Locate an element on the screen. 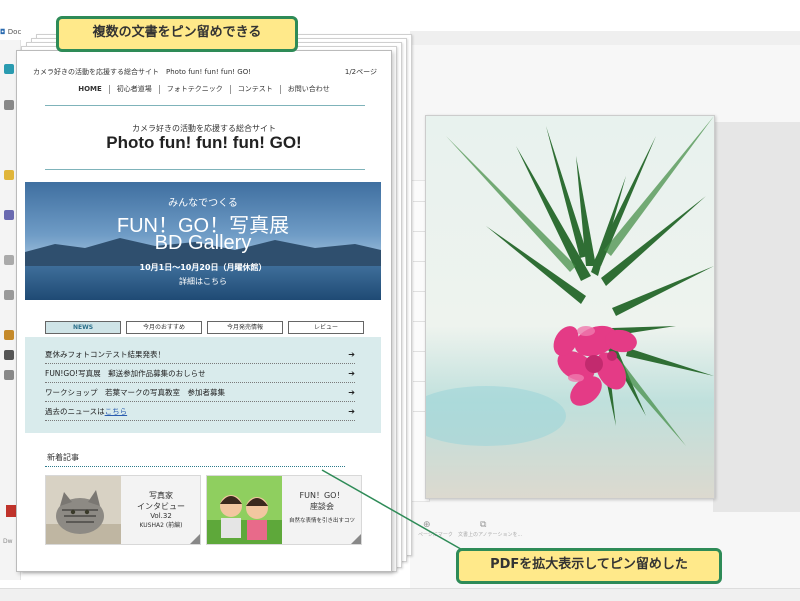 Image resolution: width=800 pixels, height=601 pixels. card-line1: FUN！GO！ is located at coordinates (322, 495).